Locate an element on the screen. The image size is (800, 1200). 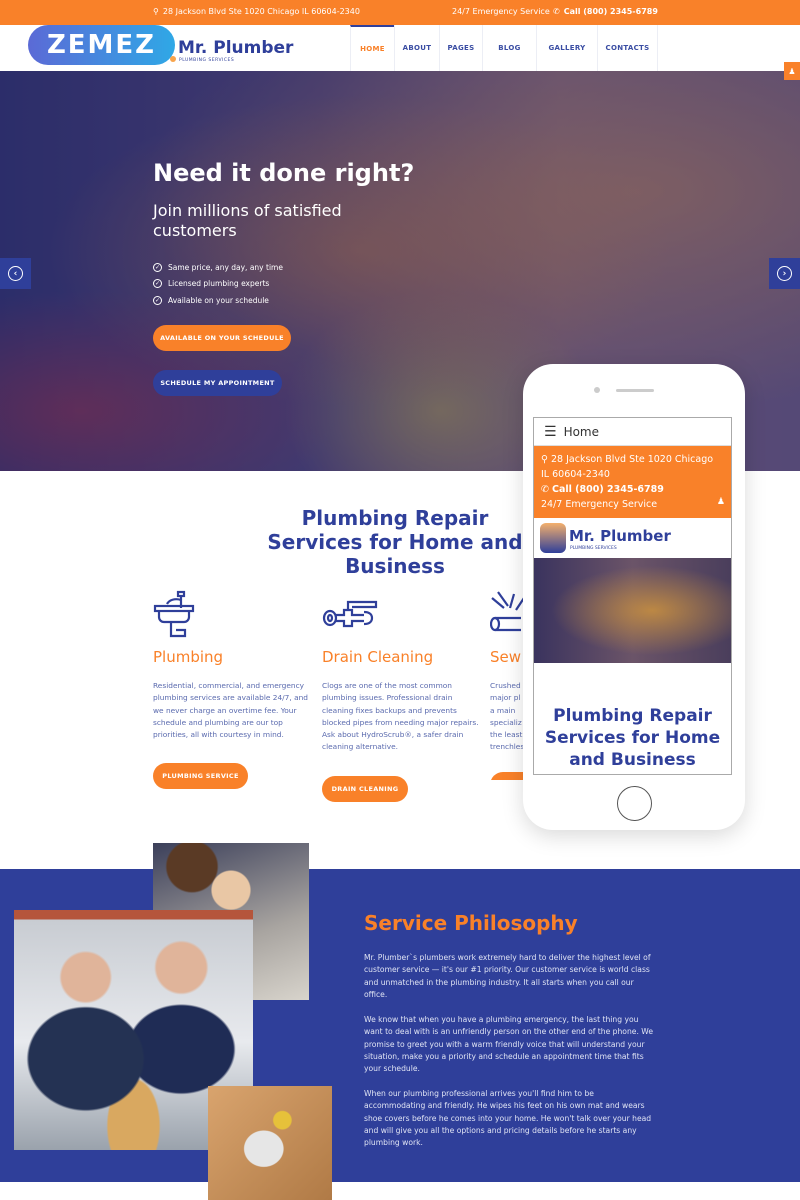
call-link: ✆ Call (800) 2345-6789 is located at coordinates (605, 11).